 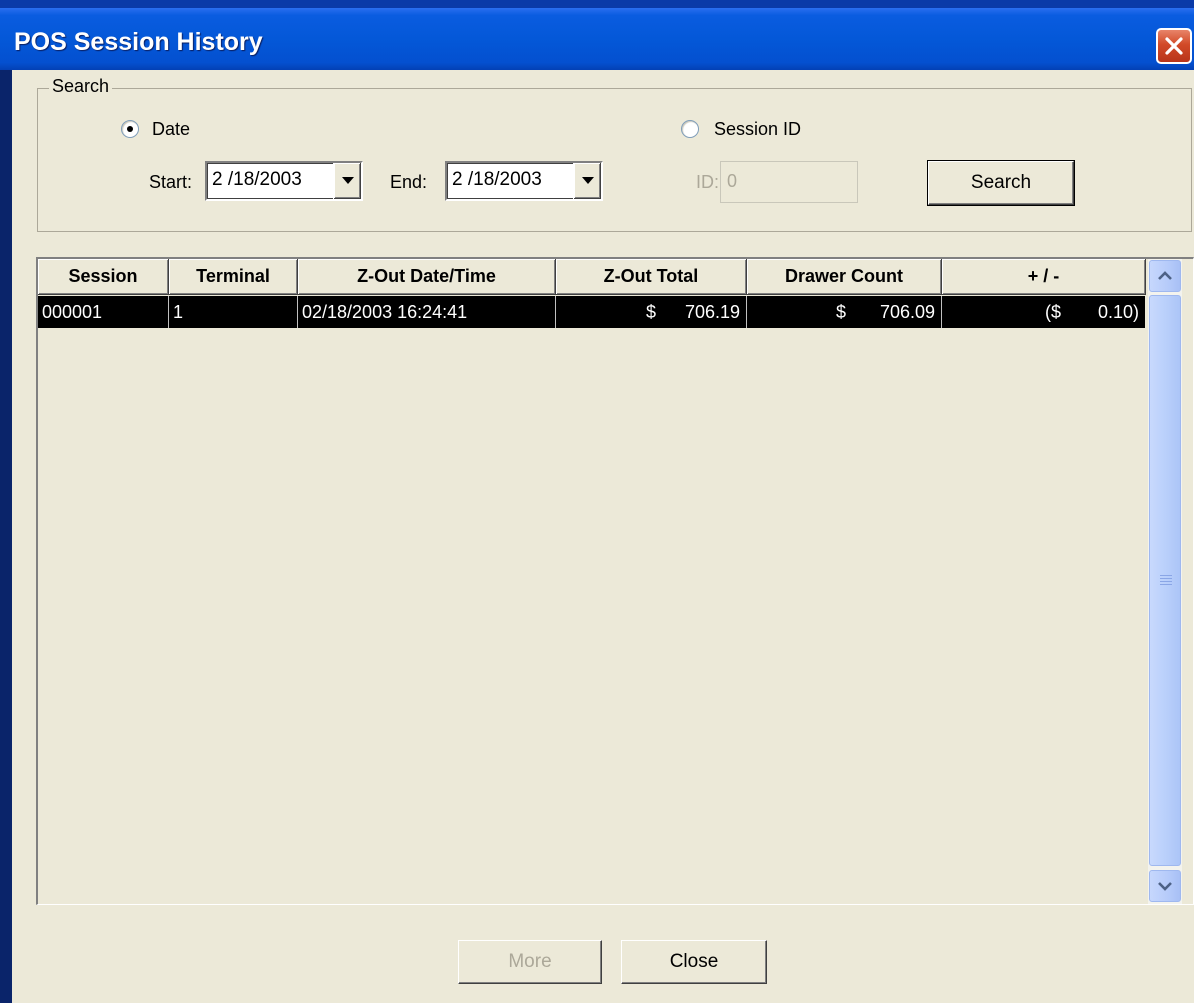 What do you see at coordinates (138, 42) in the screenshot?
I see `window-title: POS Session History` at bounding box center [138, 42].